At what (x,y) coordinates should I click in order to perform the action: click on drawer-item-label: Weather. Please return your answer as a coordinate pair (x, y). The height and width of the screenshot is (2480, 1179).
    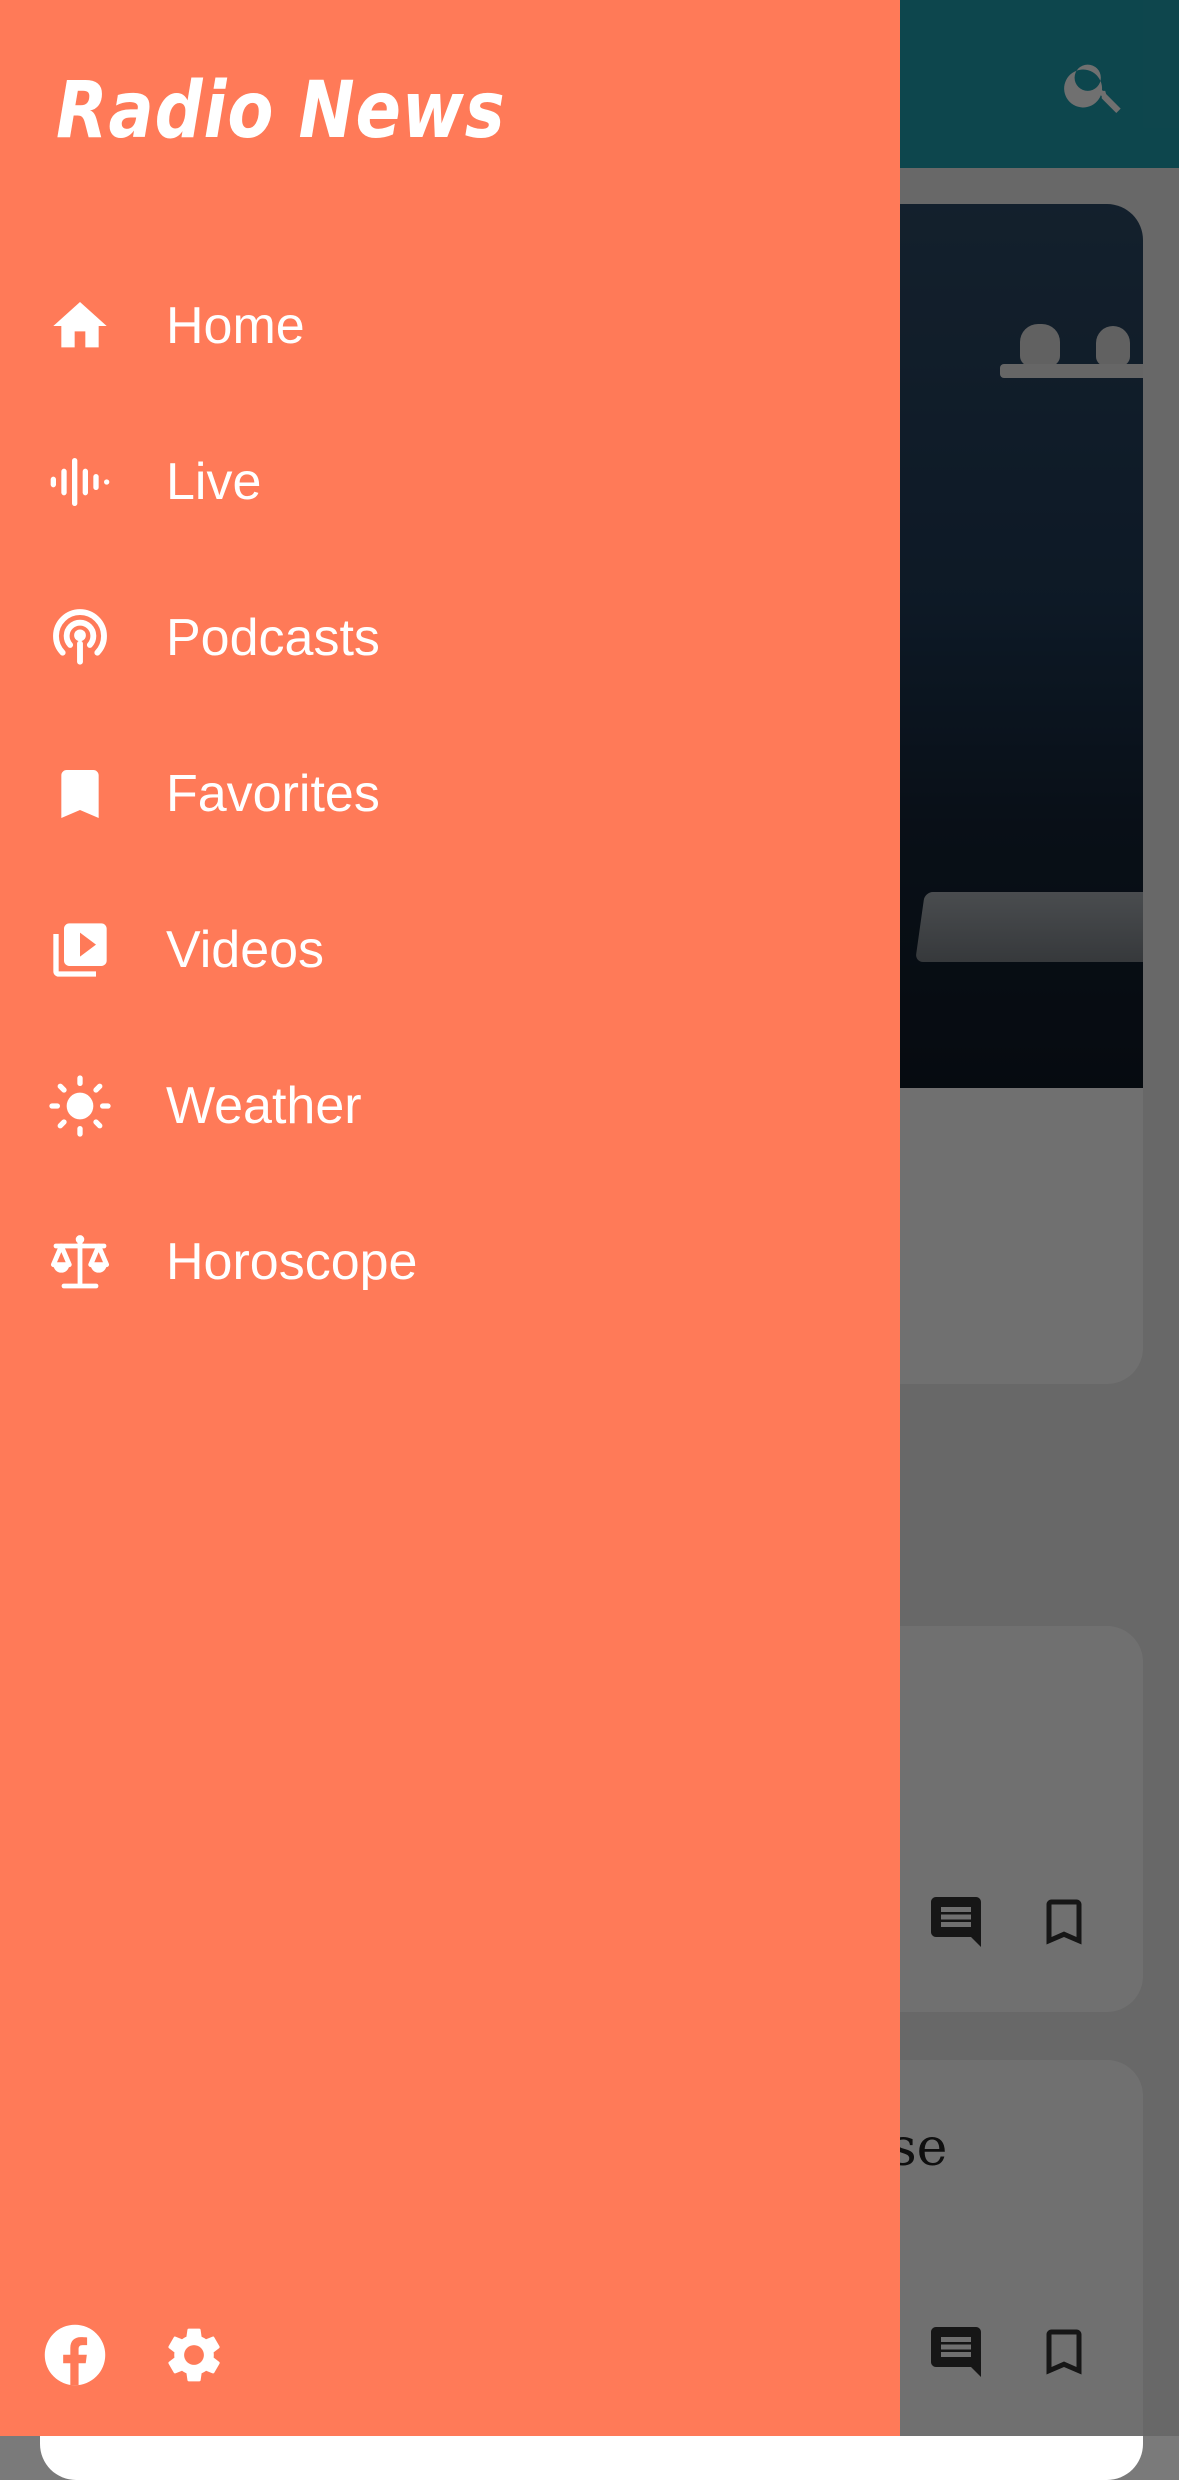
    Looking at the image, I should click on (264, 1106).